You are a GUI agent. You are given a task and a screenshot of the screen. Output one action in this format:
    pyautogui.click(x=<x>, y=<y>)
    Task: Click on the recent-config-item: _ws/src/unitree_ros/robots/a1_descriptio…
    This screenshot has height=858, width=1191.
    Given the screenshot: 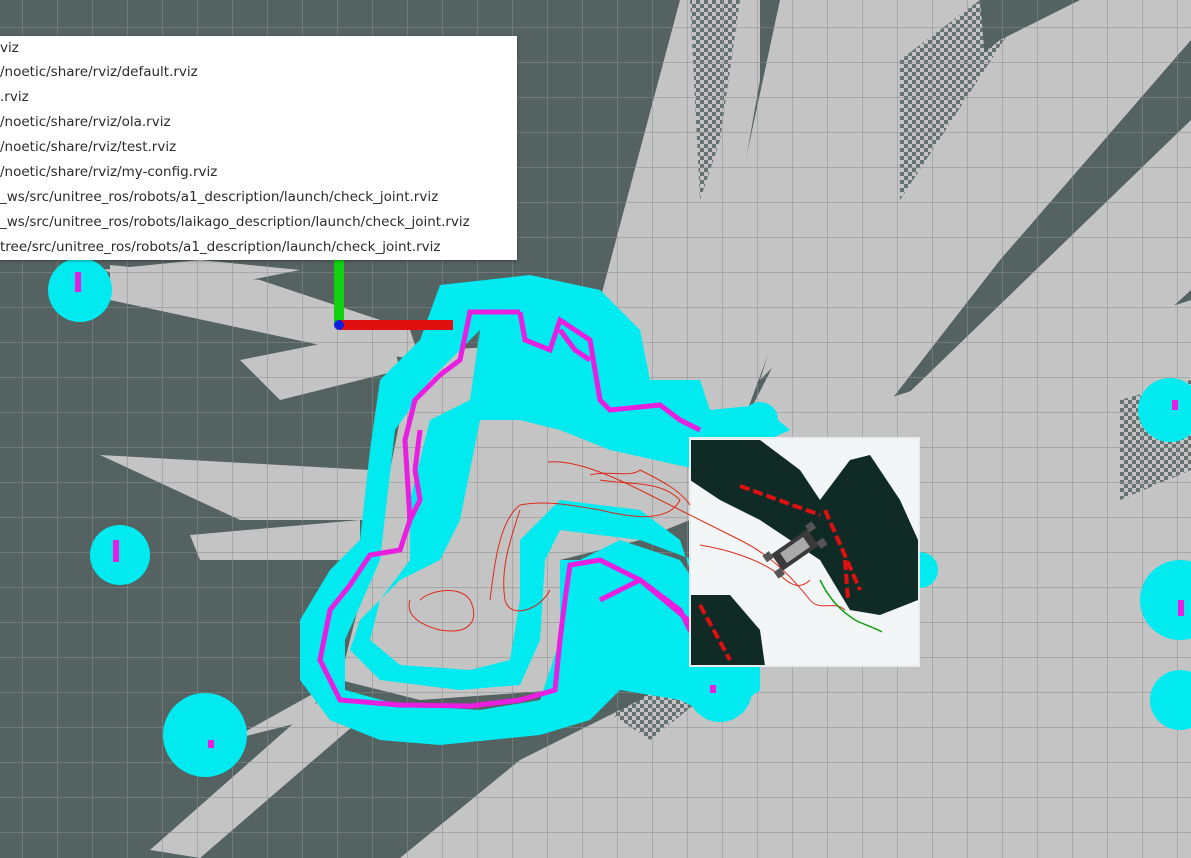 What is the action you would take?
    pyautogui.click(x=258, y=197)
    